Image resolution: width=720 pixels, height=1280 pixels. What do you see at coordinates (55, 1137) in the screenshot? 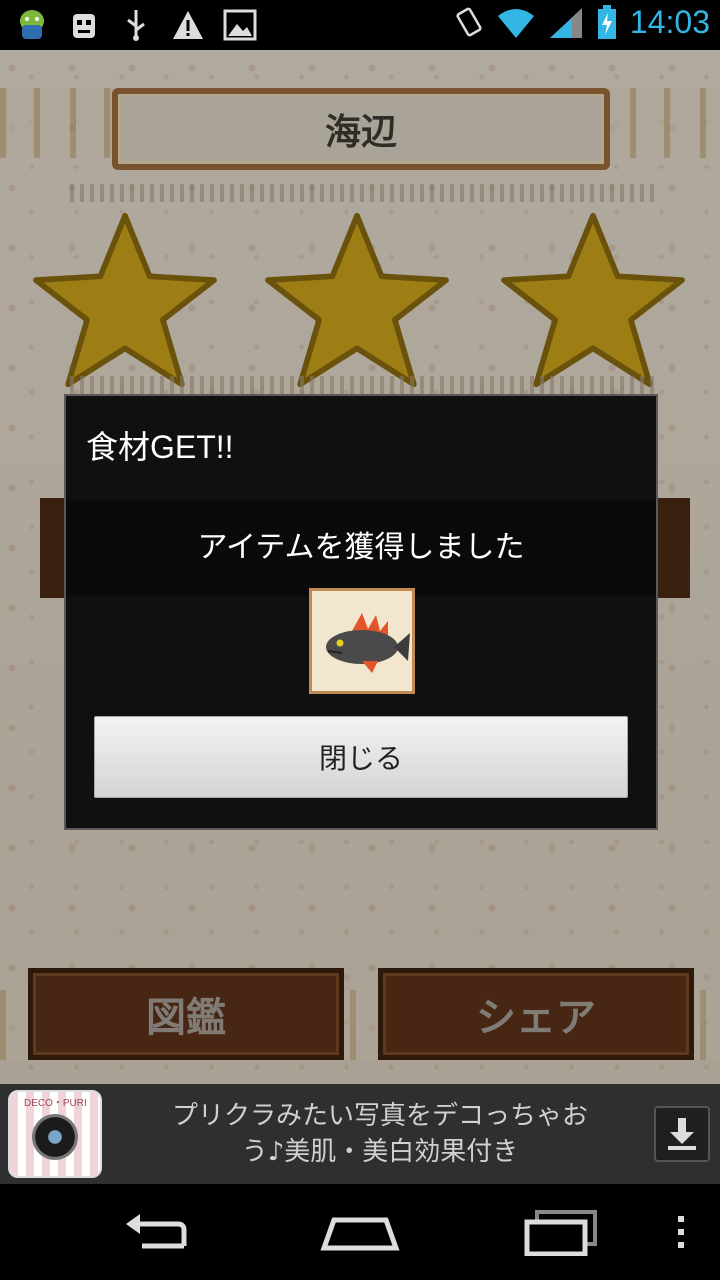
I see `camera-lens-icon` at bounding box center [55, 1137].